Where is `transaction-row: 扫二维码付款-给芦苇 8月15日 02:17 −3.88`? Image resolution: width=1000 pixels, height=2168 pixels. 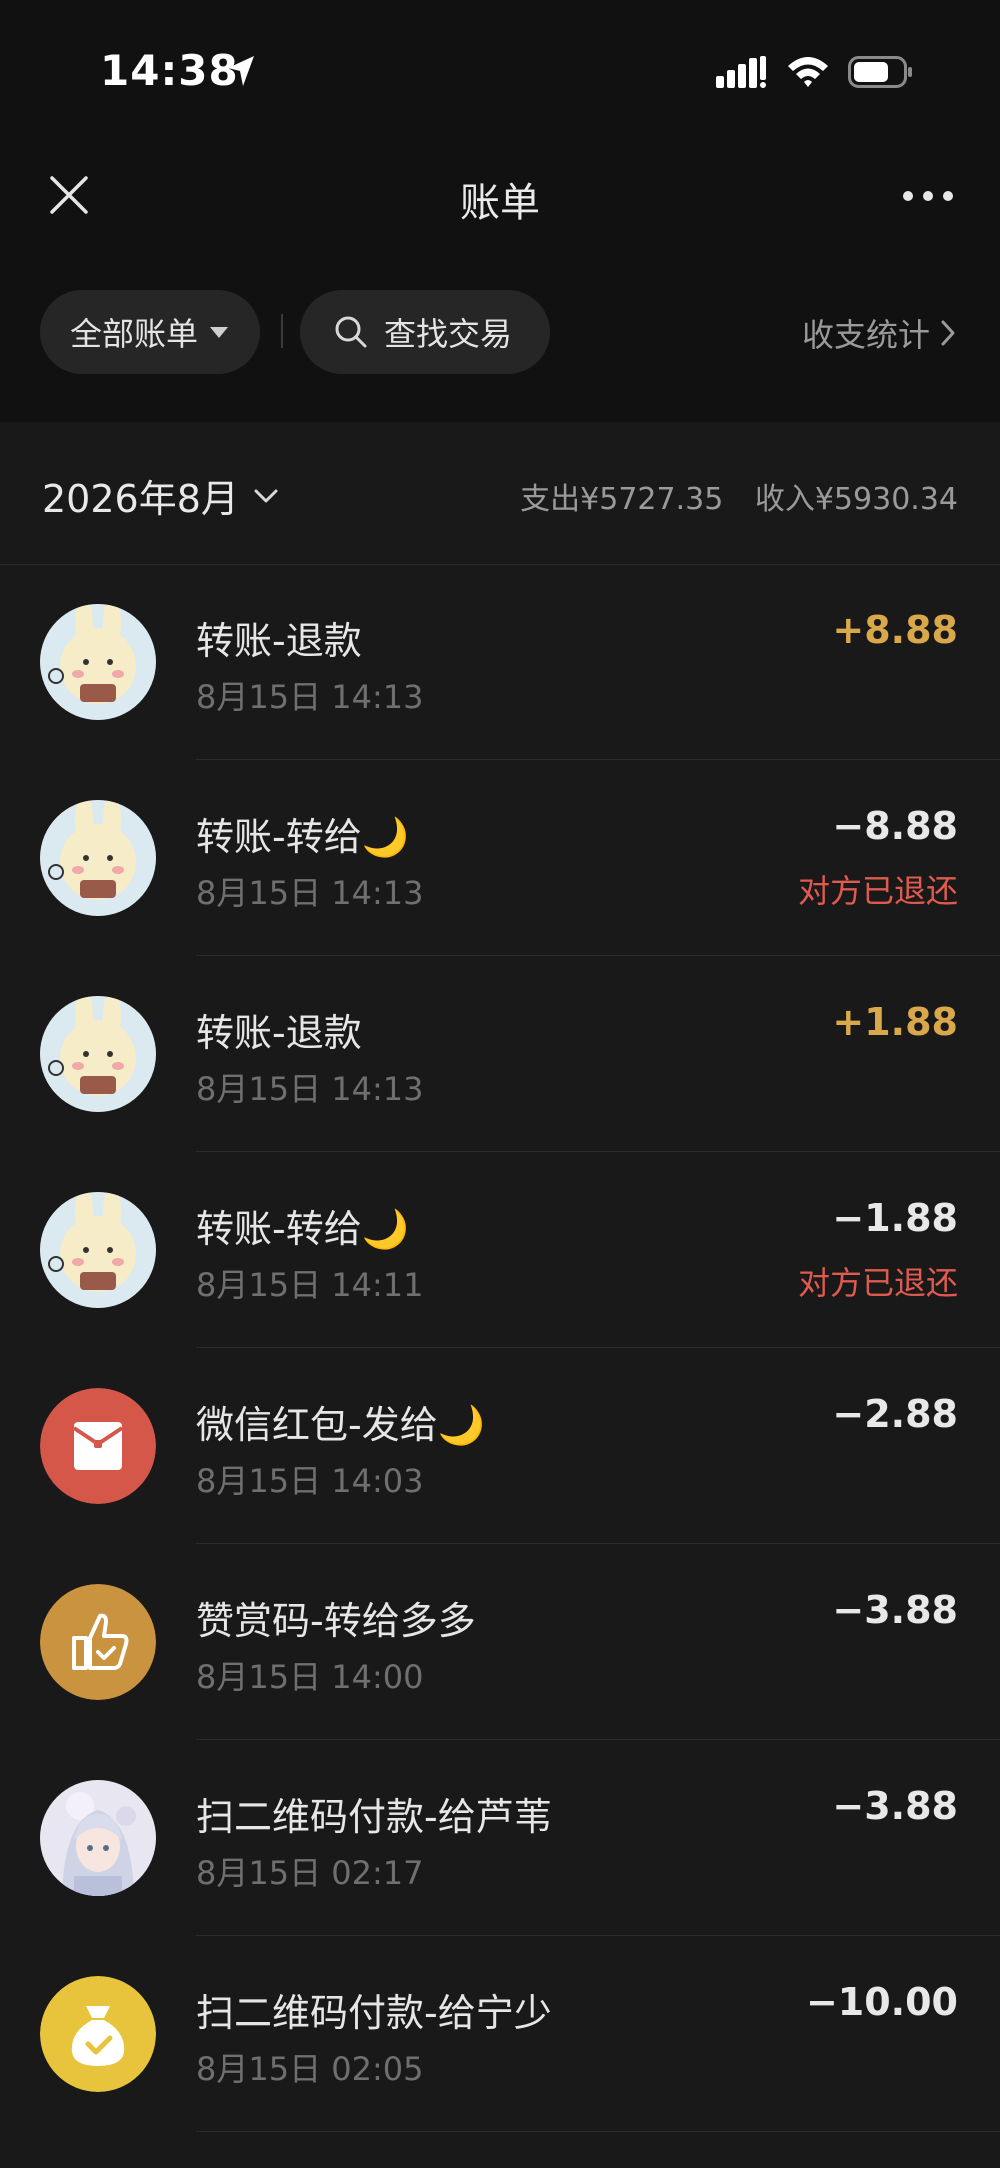
transaction-row: 扫二维码付款-给芦苇 8月15日 02:17 −3.88 is located at coordinates (500, 1838).